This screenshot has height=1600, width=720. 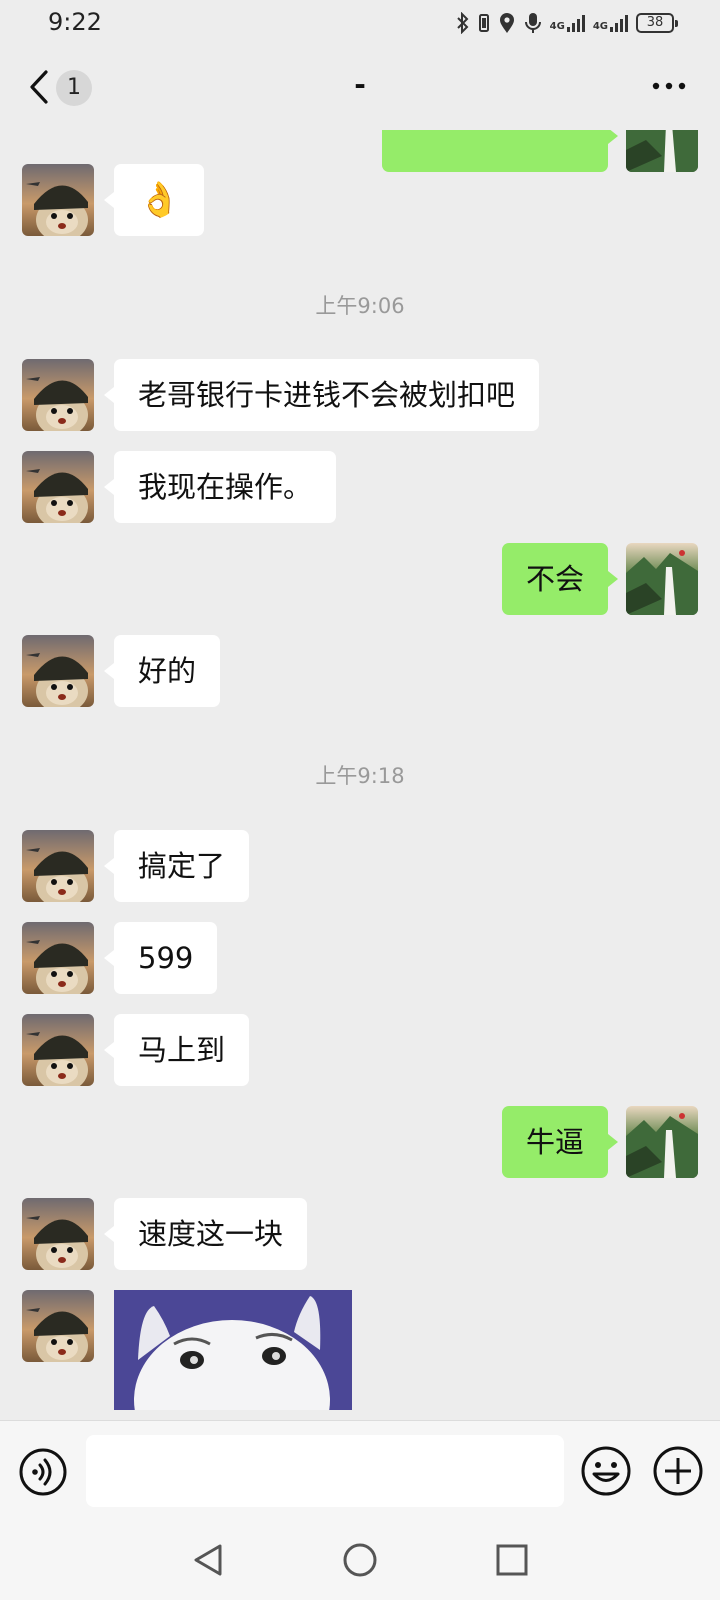 I want to click on signal-icon: 4G, so click(x=567, y=23).